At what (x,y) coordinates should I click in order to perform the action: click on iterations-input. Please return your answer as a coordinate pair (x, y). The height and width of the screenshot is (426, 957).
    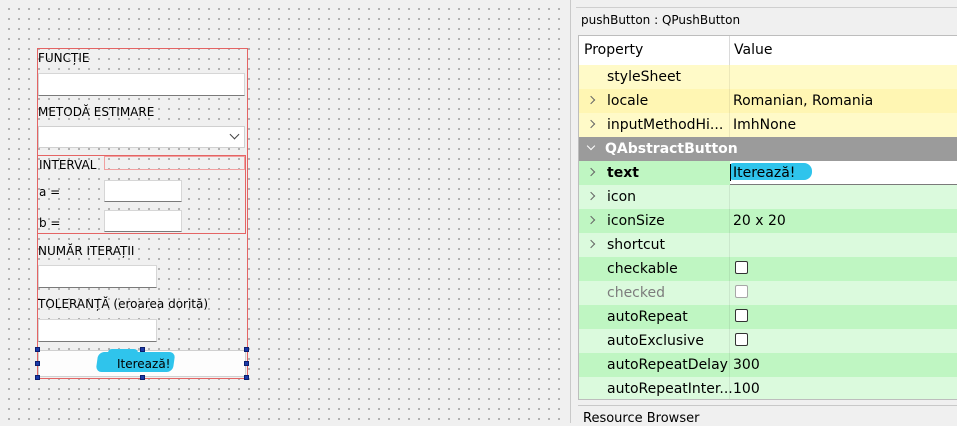
    Looking at the image, I should click on (97, 276).